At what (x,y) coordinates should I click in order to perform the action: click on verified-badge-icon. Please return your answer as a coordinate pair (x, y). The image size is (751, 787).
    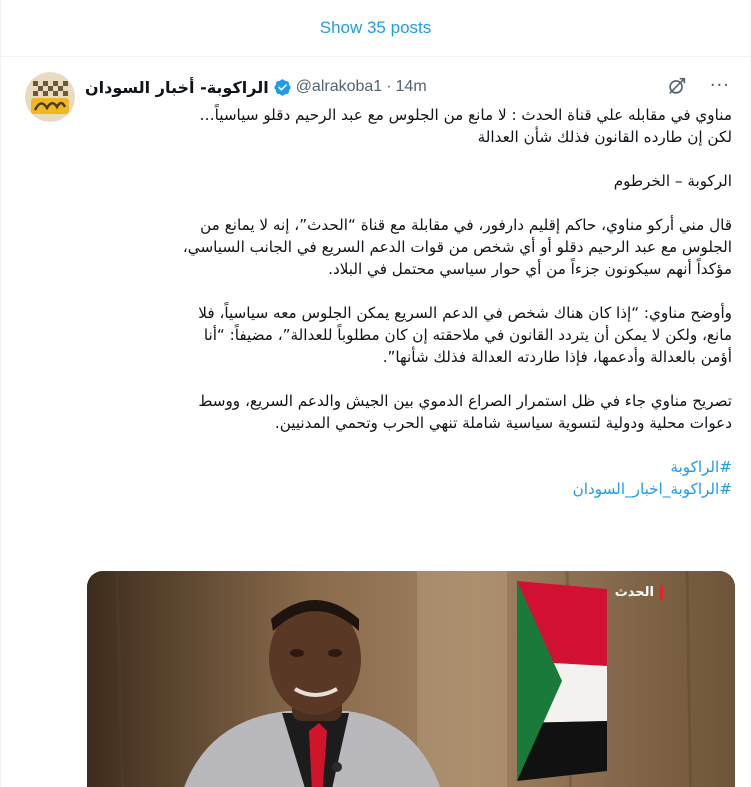
    Looking at the image, I should click on (282, 87).